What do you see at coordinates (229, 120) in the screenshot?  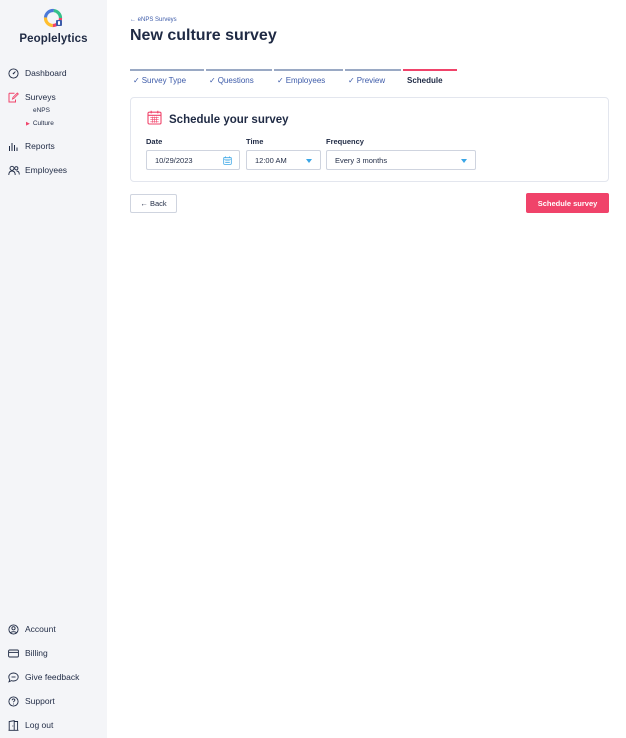 I see `card-title: Schedule your survey` at bounding box center [229, 120].